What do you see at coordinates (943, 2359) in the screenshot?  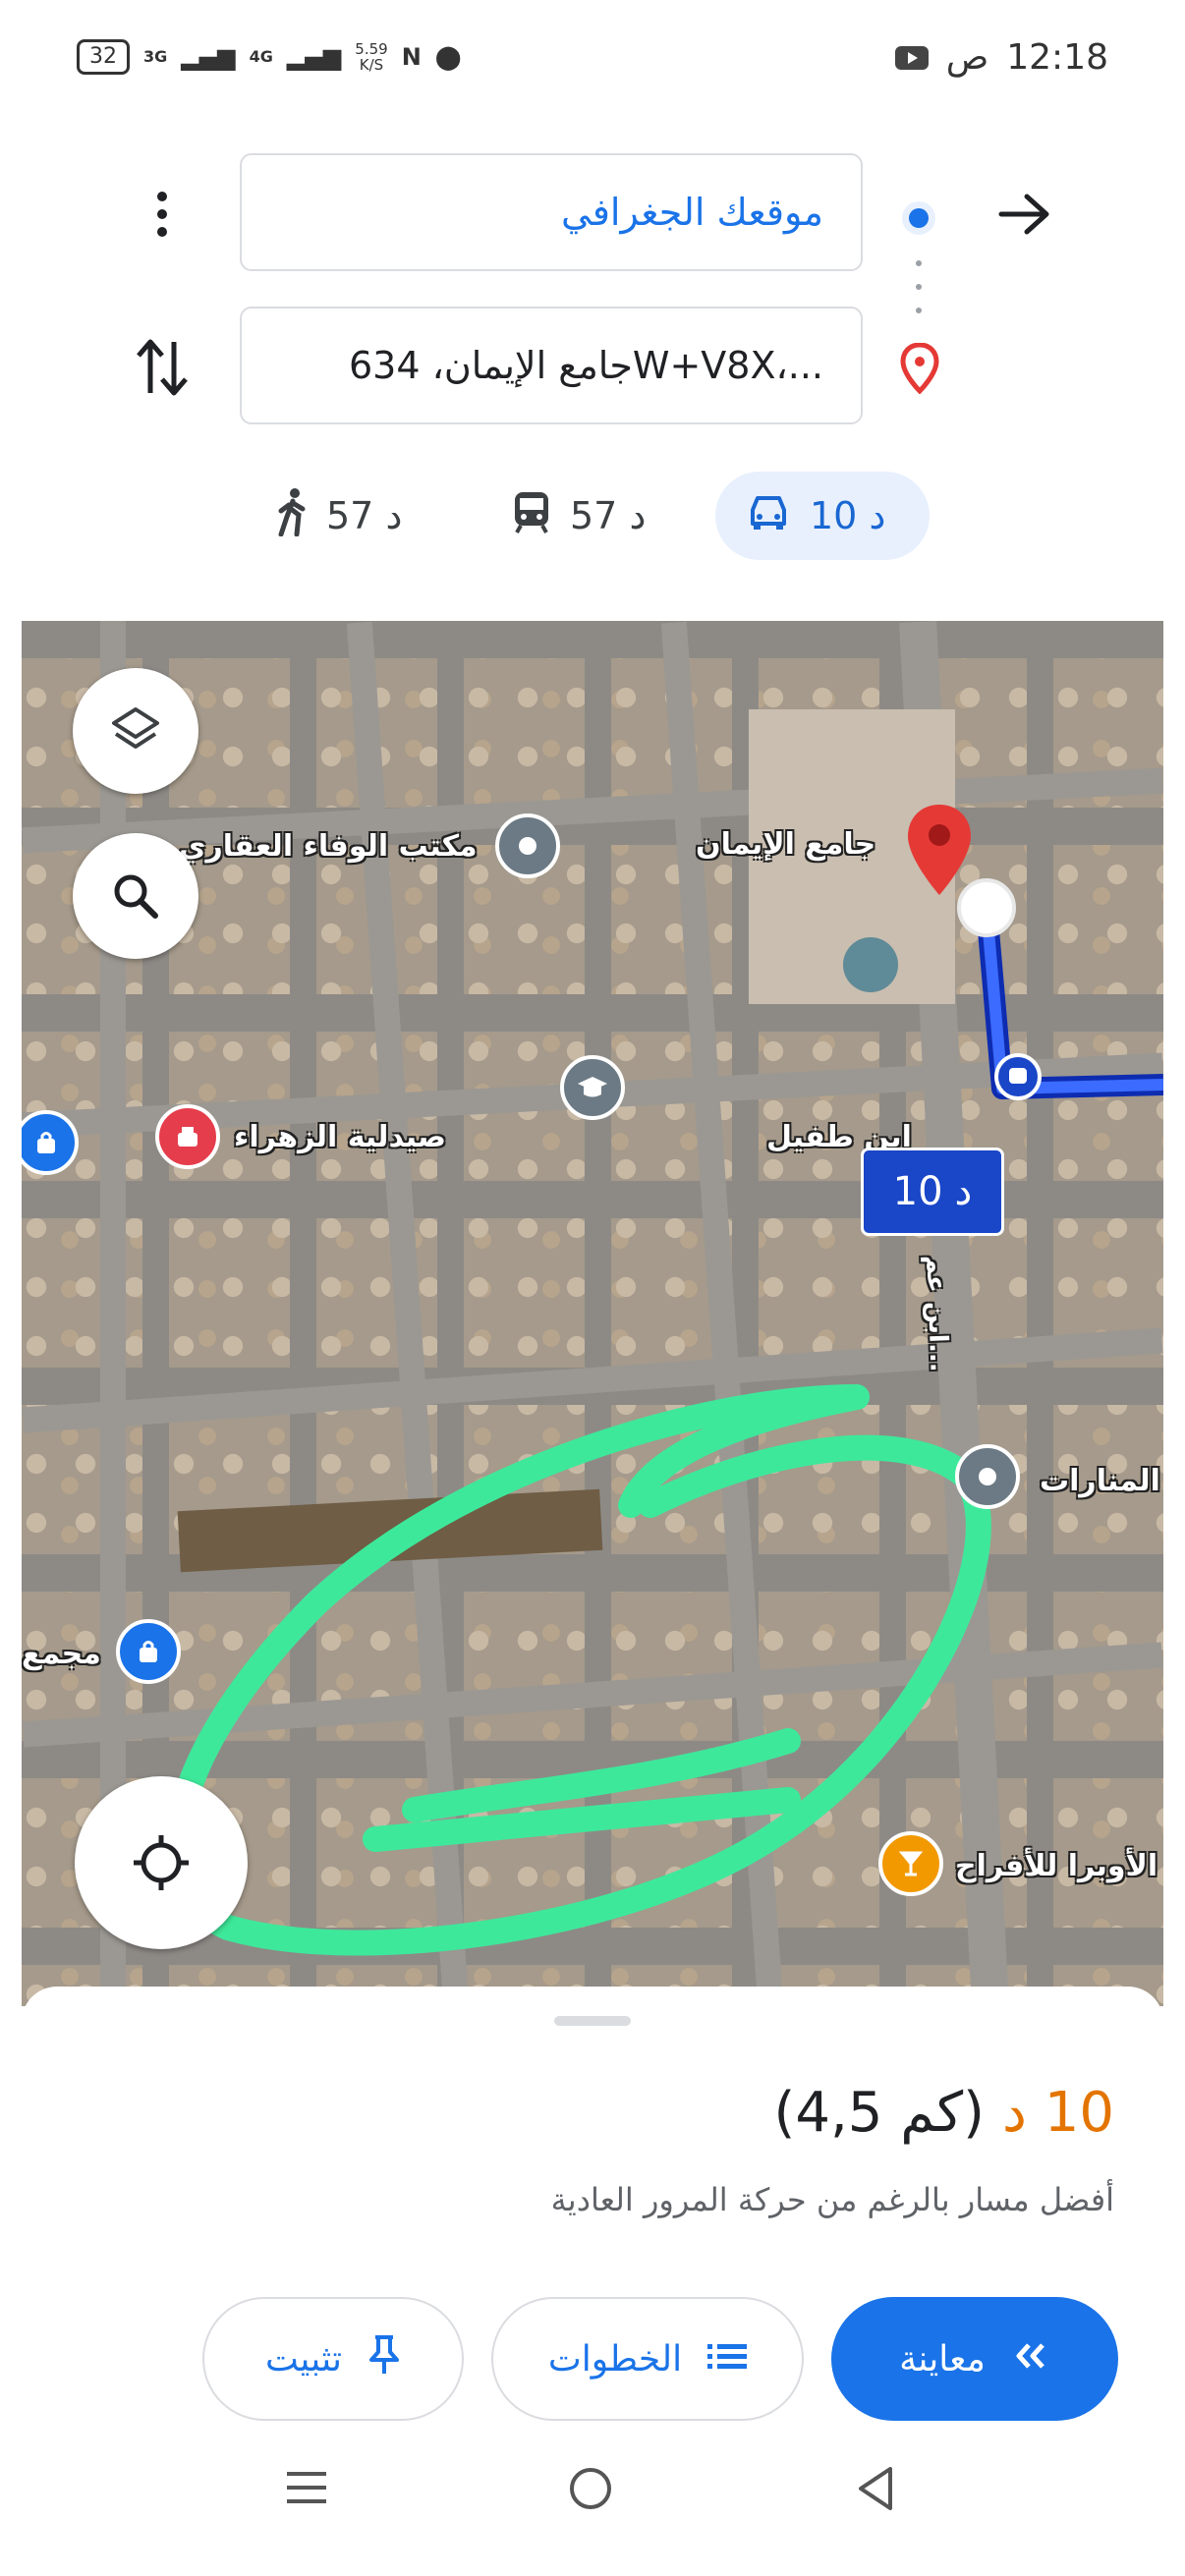 I see `preview-label: معاينة` at bounding box center [943, 2359].